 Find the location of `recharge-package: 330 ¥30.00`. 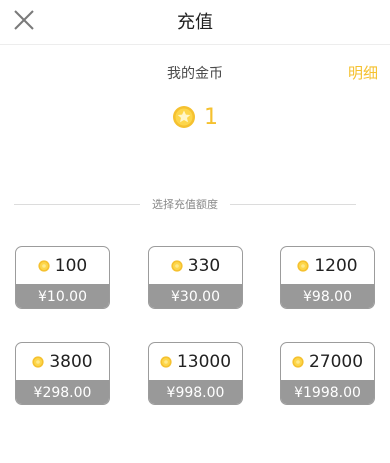

recharge-package: 330 ¥30.00 is located at coordinates (195, 277).